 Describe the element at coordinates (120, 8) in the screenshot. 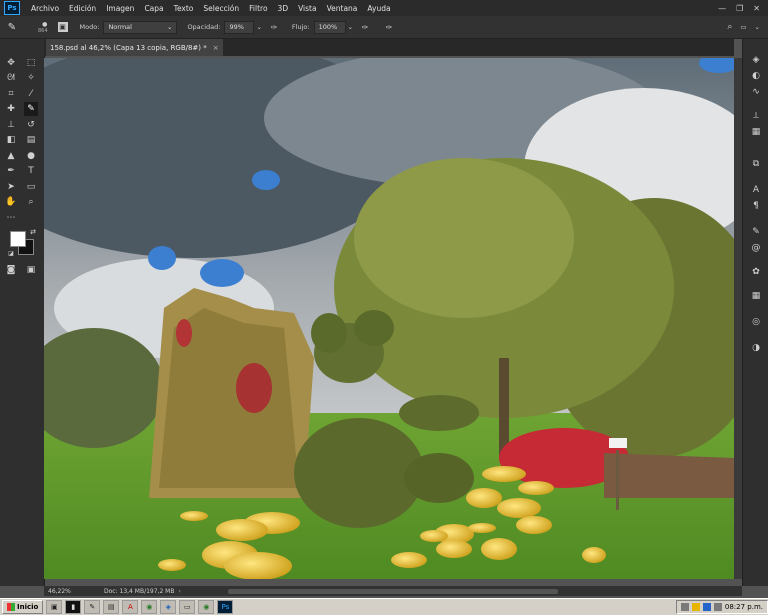

I see `menu-imagen: Imagen` at that location.